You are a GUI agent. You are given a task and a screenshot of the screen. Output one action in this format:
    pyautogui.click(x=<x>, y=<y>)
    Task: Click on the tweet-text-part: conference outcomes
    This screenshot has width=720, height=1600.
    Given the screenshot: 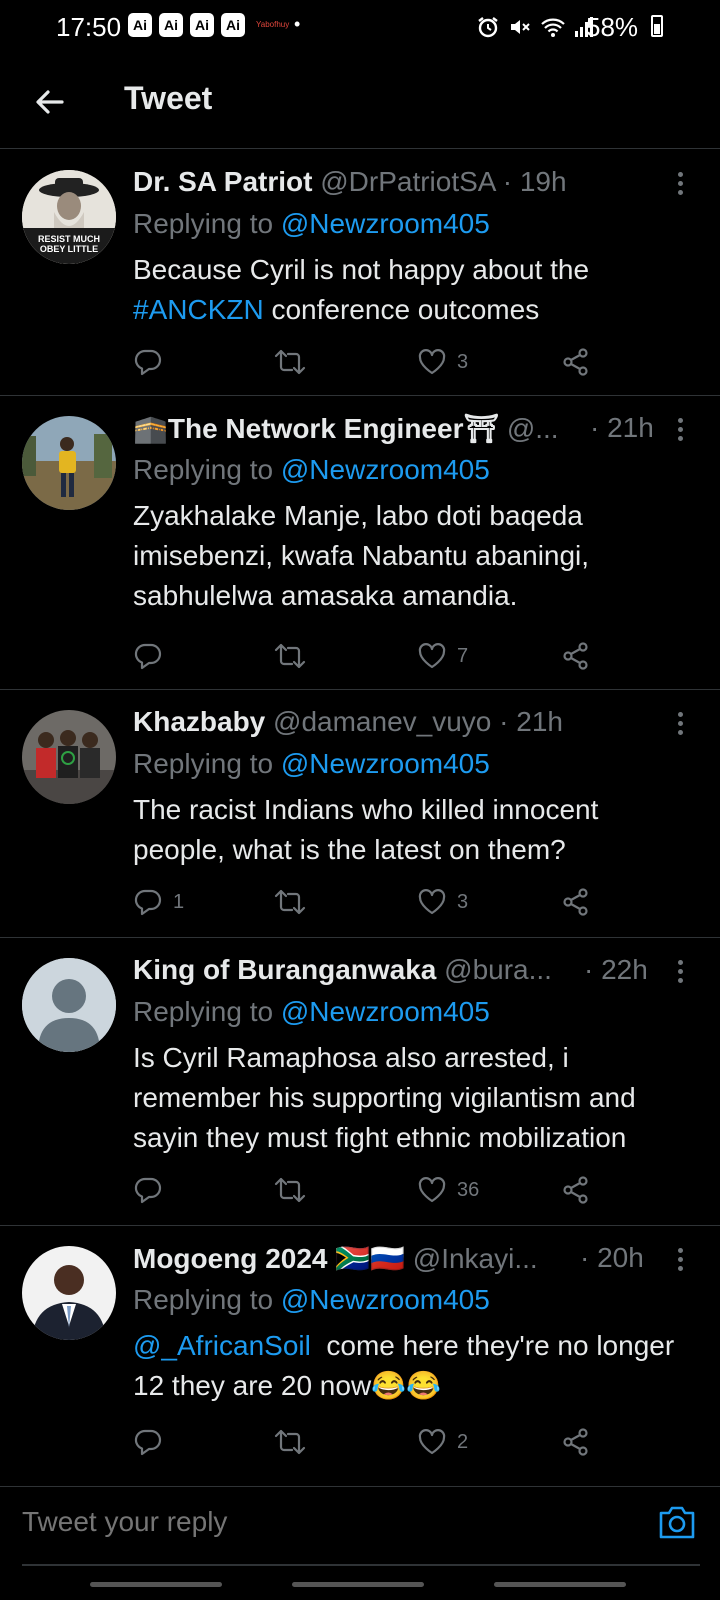 What is the action you would take?
    pyautogui.click(x=401, y=309)
    